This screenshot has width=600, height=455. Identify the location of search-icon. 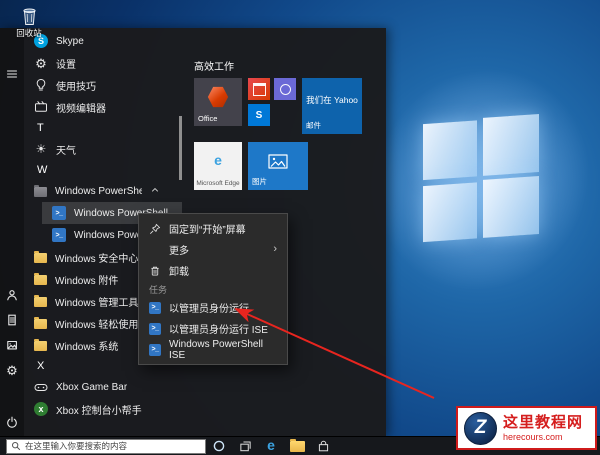
(16, 446).